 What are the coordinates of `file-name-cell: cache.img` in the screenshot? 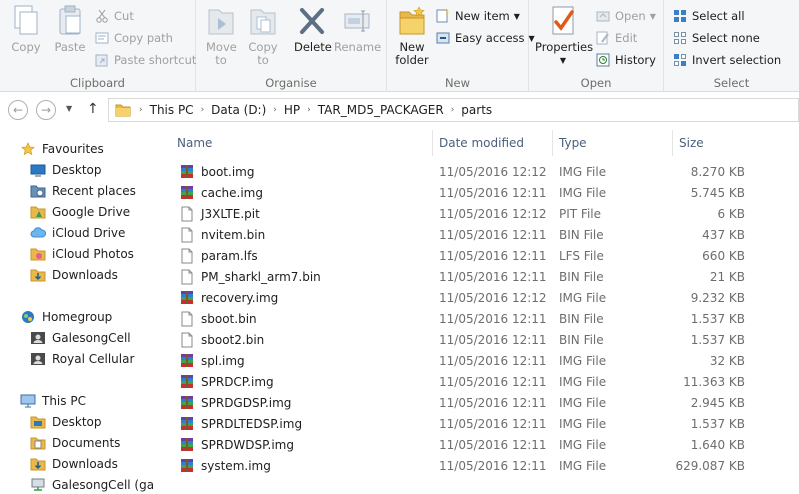 It's located at (309, 192).